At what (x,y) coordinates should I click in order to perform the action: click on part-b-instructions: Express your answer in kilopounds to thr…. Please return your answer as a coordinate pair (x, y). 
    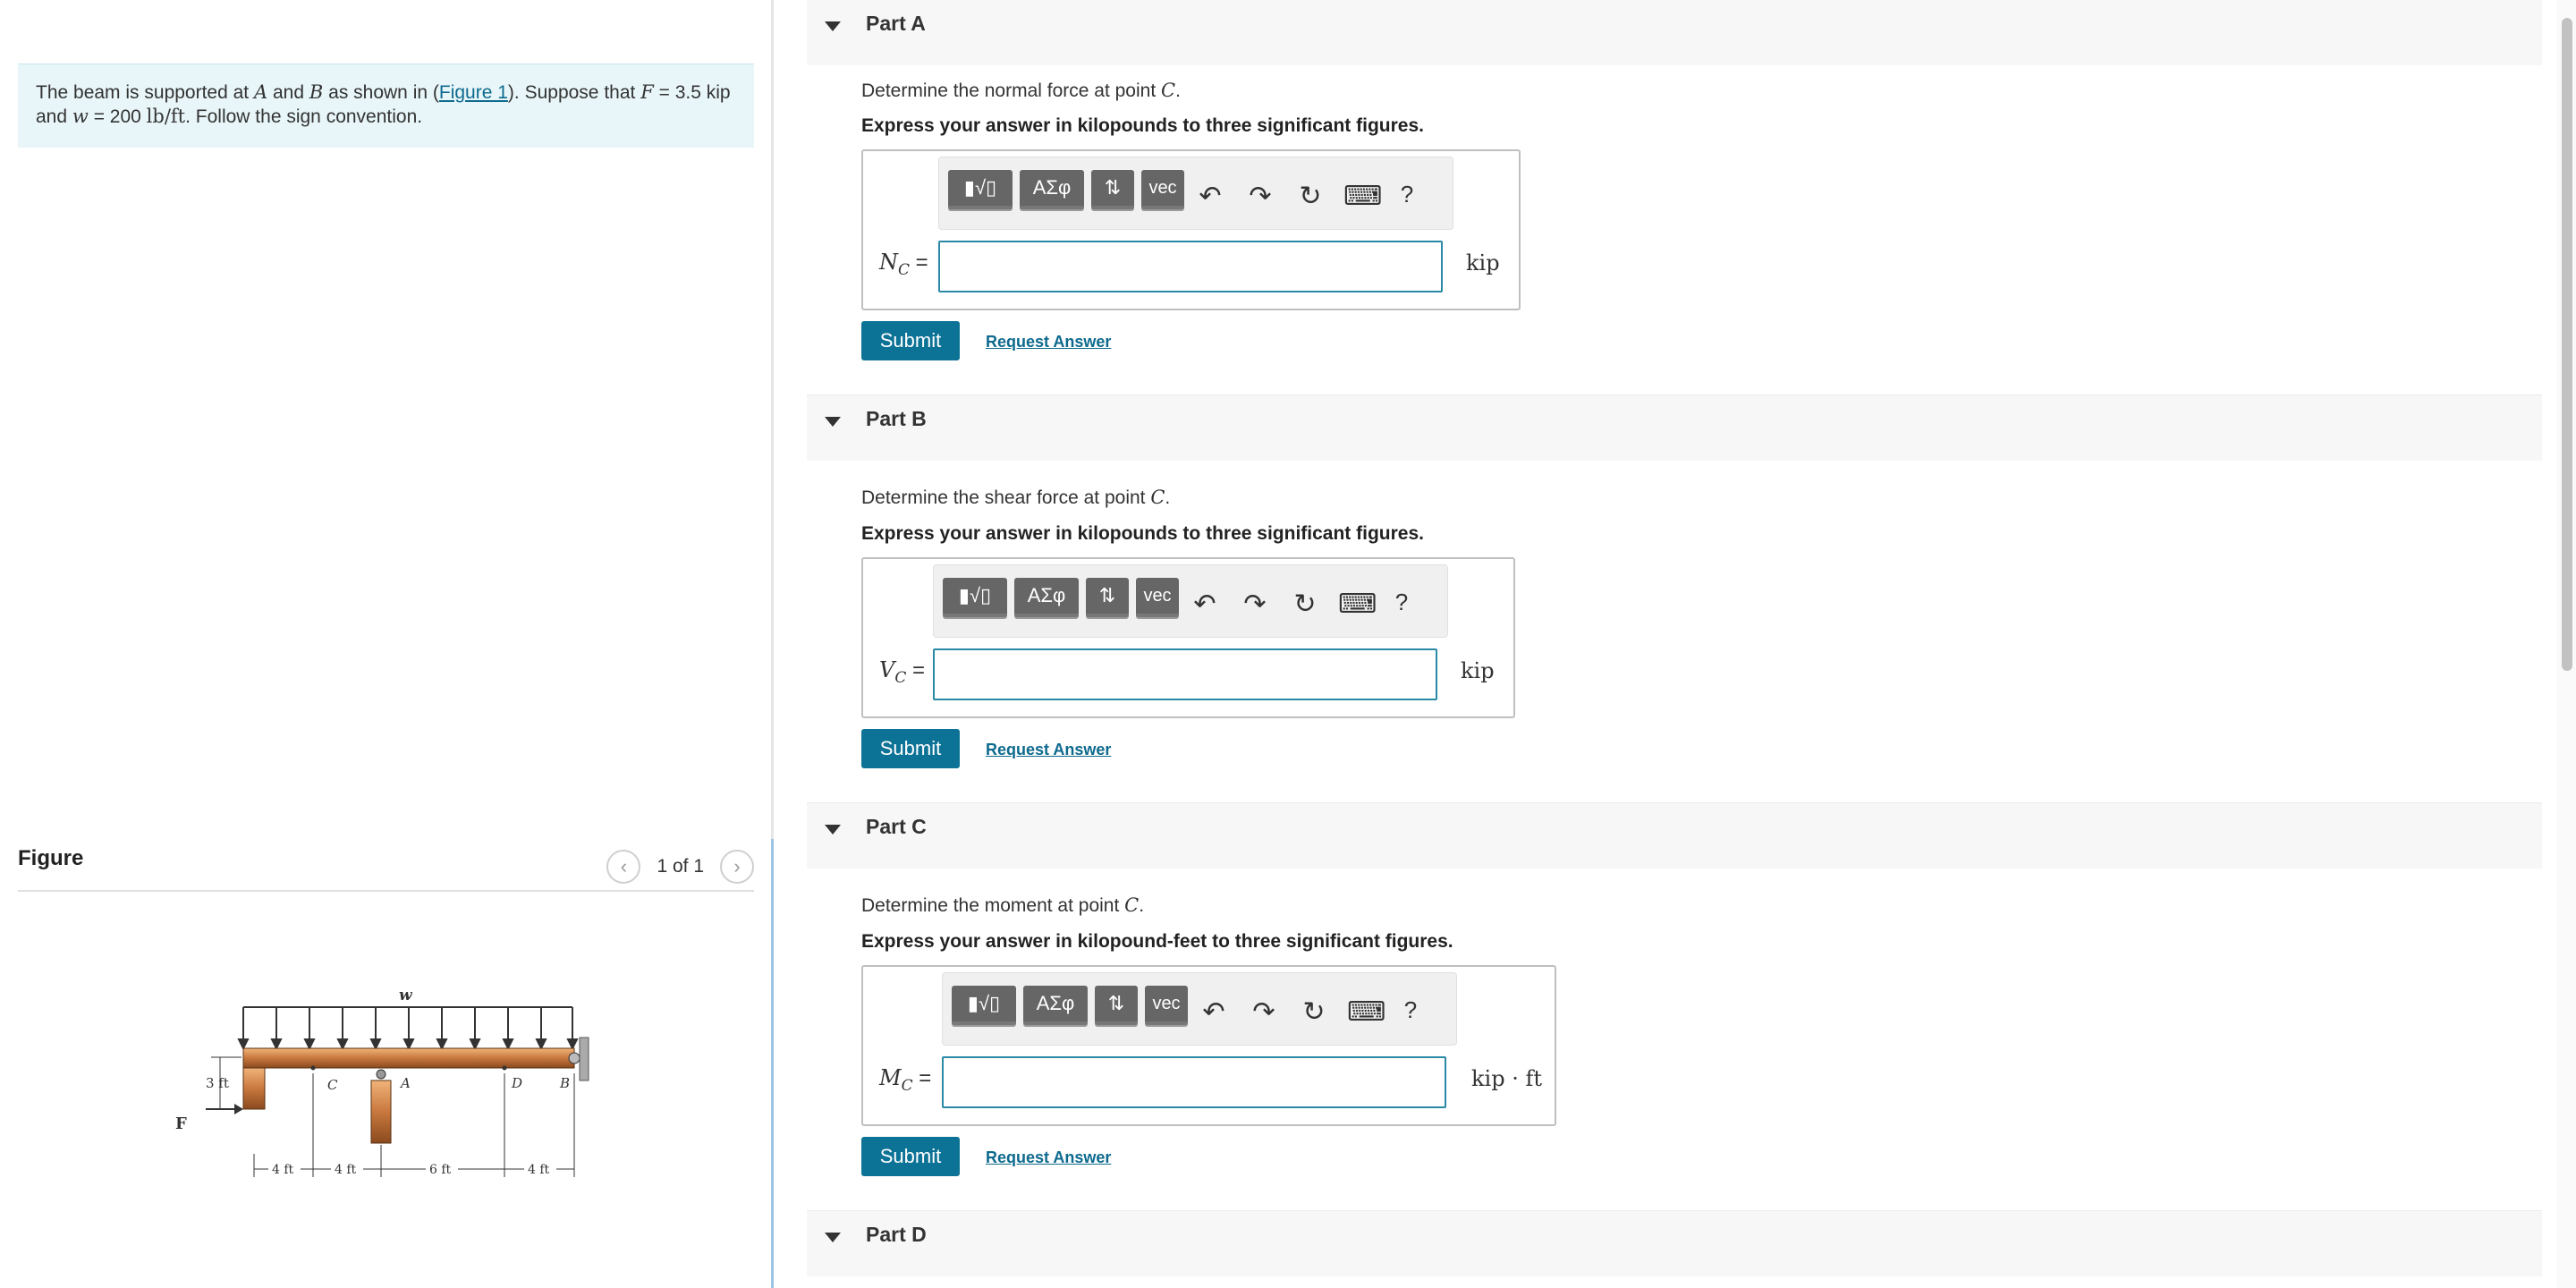
    Looking at the image, I should click on (1142, 533).